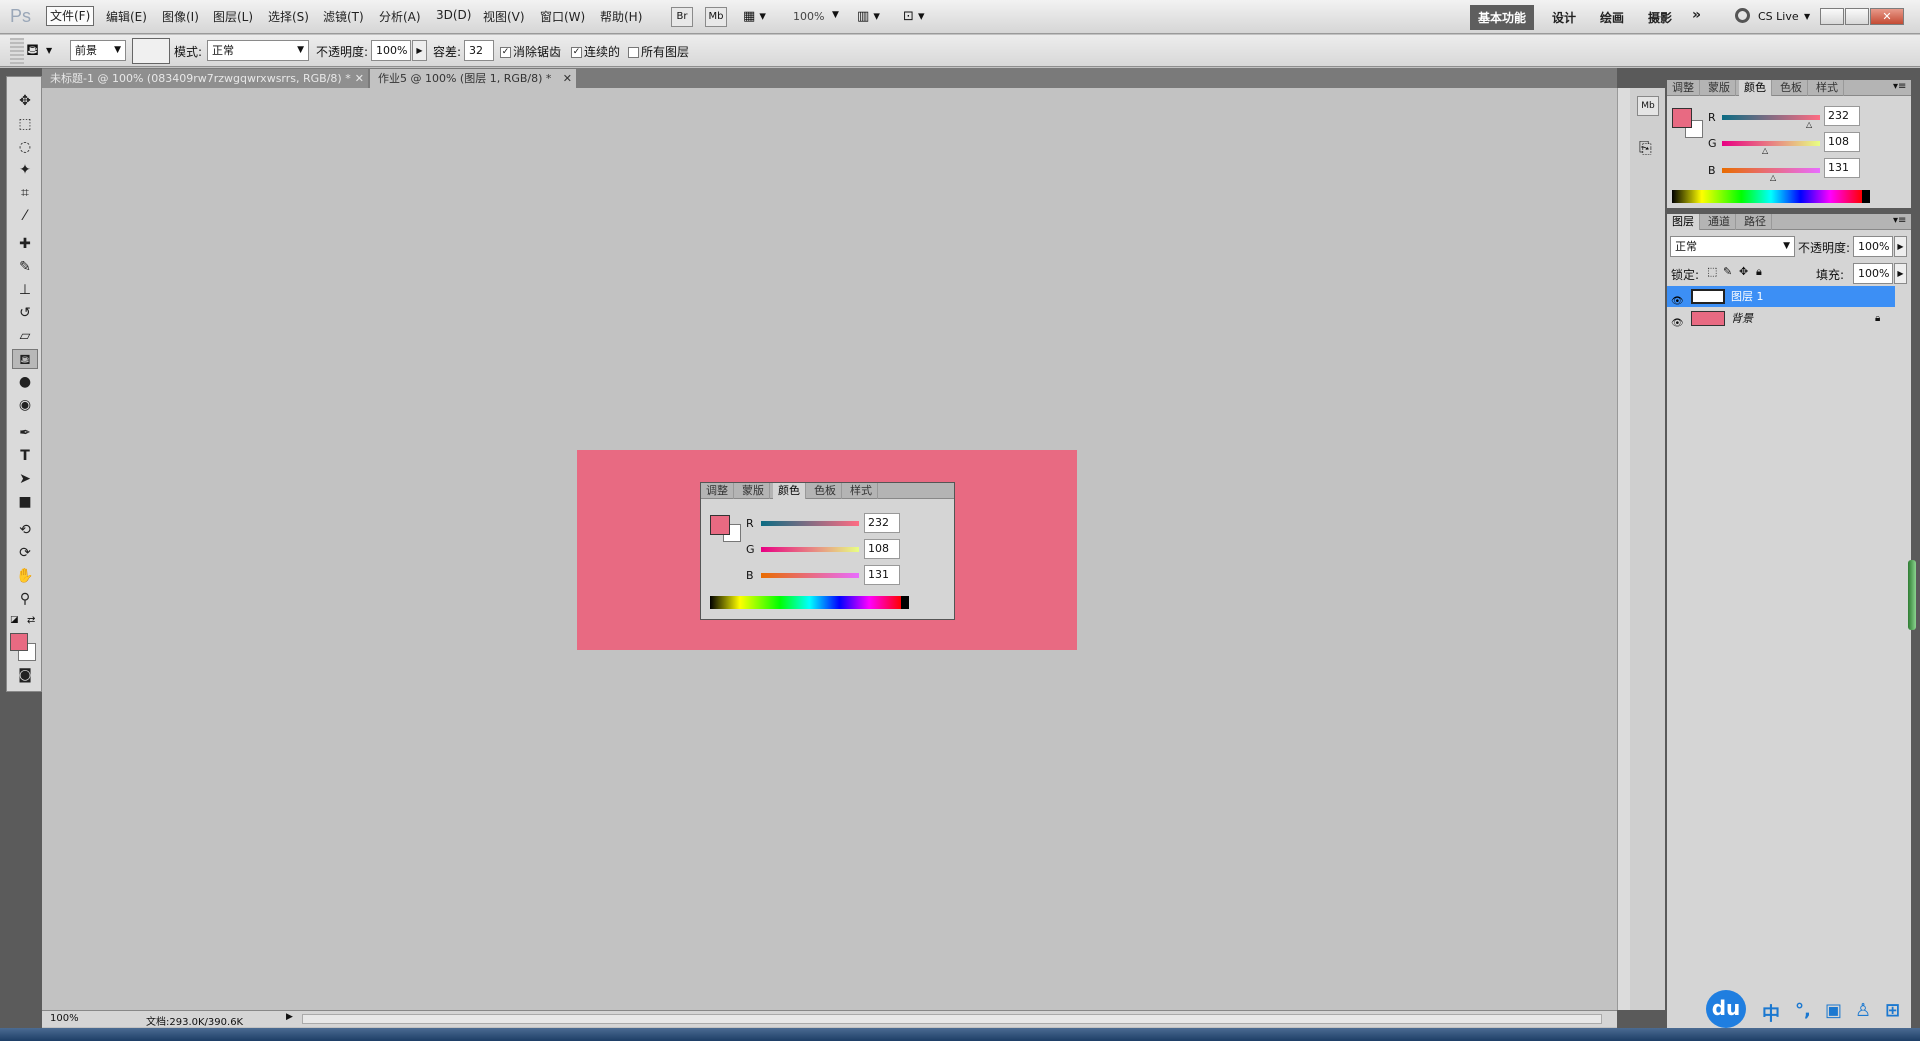 The width and height of the screenshot is (1920, 1041). Describe the element at coordinates (1645, 148) in the screenshot. I see `history-panel-icon: ⎘` at that location.